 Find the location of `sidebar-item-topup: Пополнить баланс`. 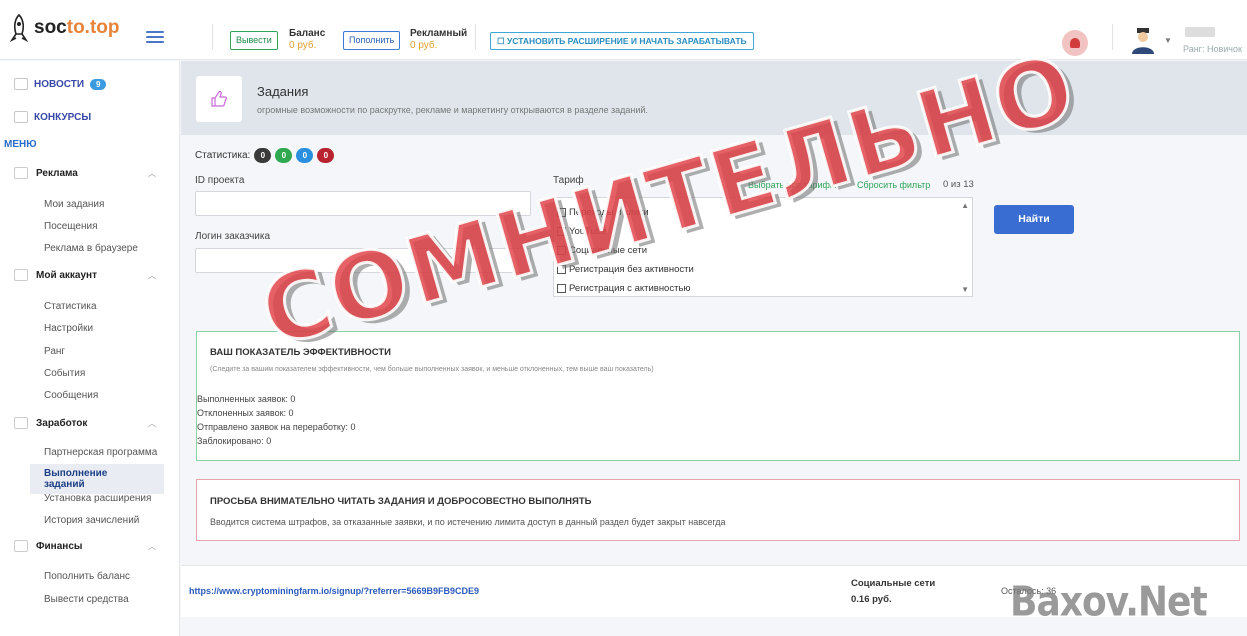

sidebar-item-topup: Пополнить баланс is located at coordinates (87, 576).